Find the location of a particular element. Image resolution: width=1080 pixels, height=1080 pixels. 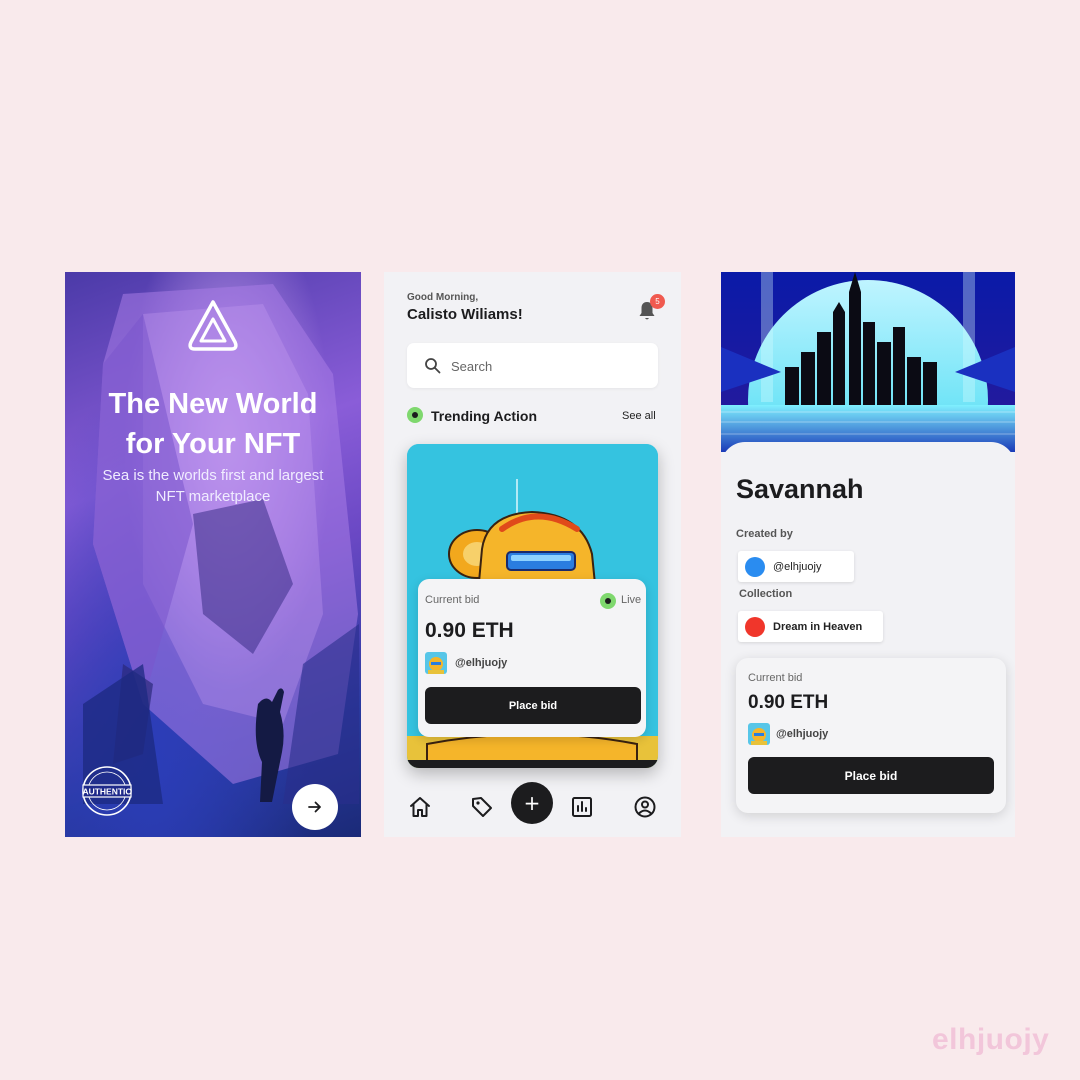

tag-icon is located at coordinates (482, 807).